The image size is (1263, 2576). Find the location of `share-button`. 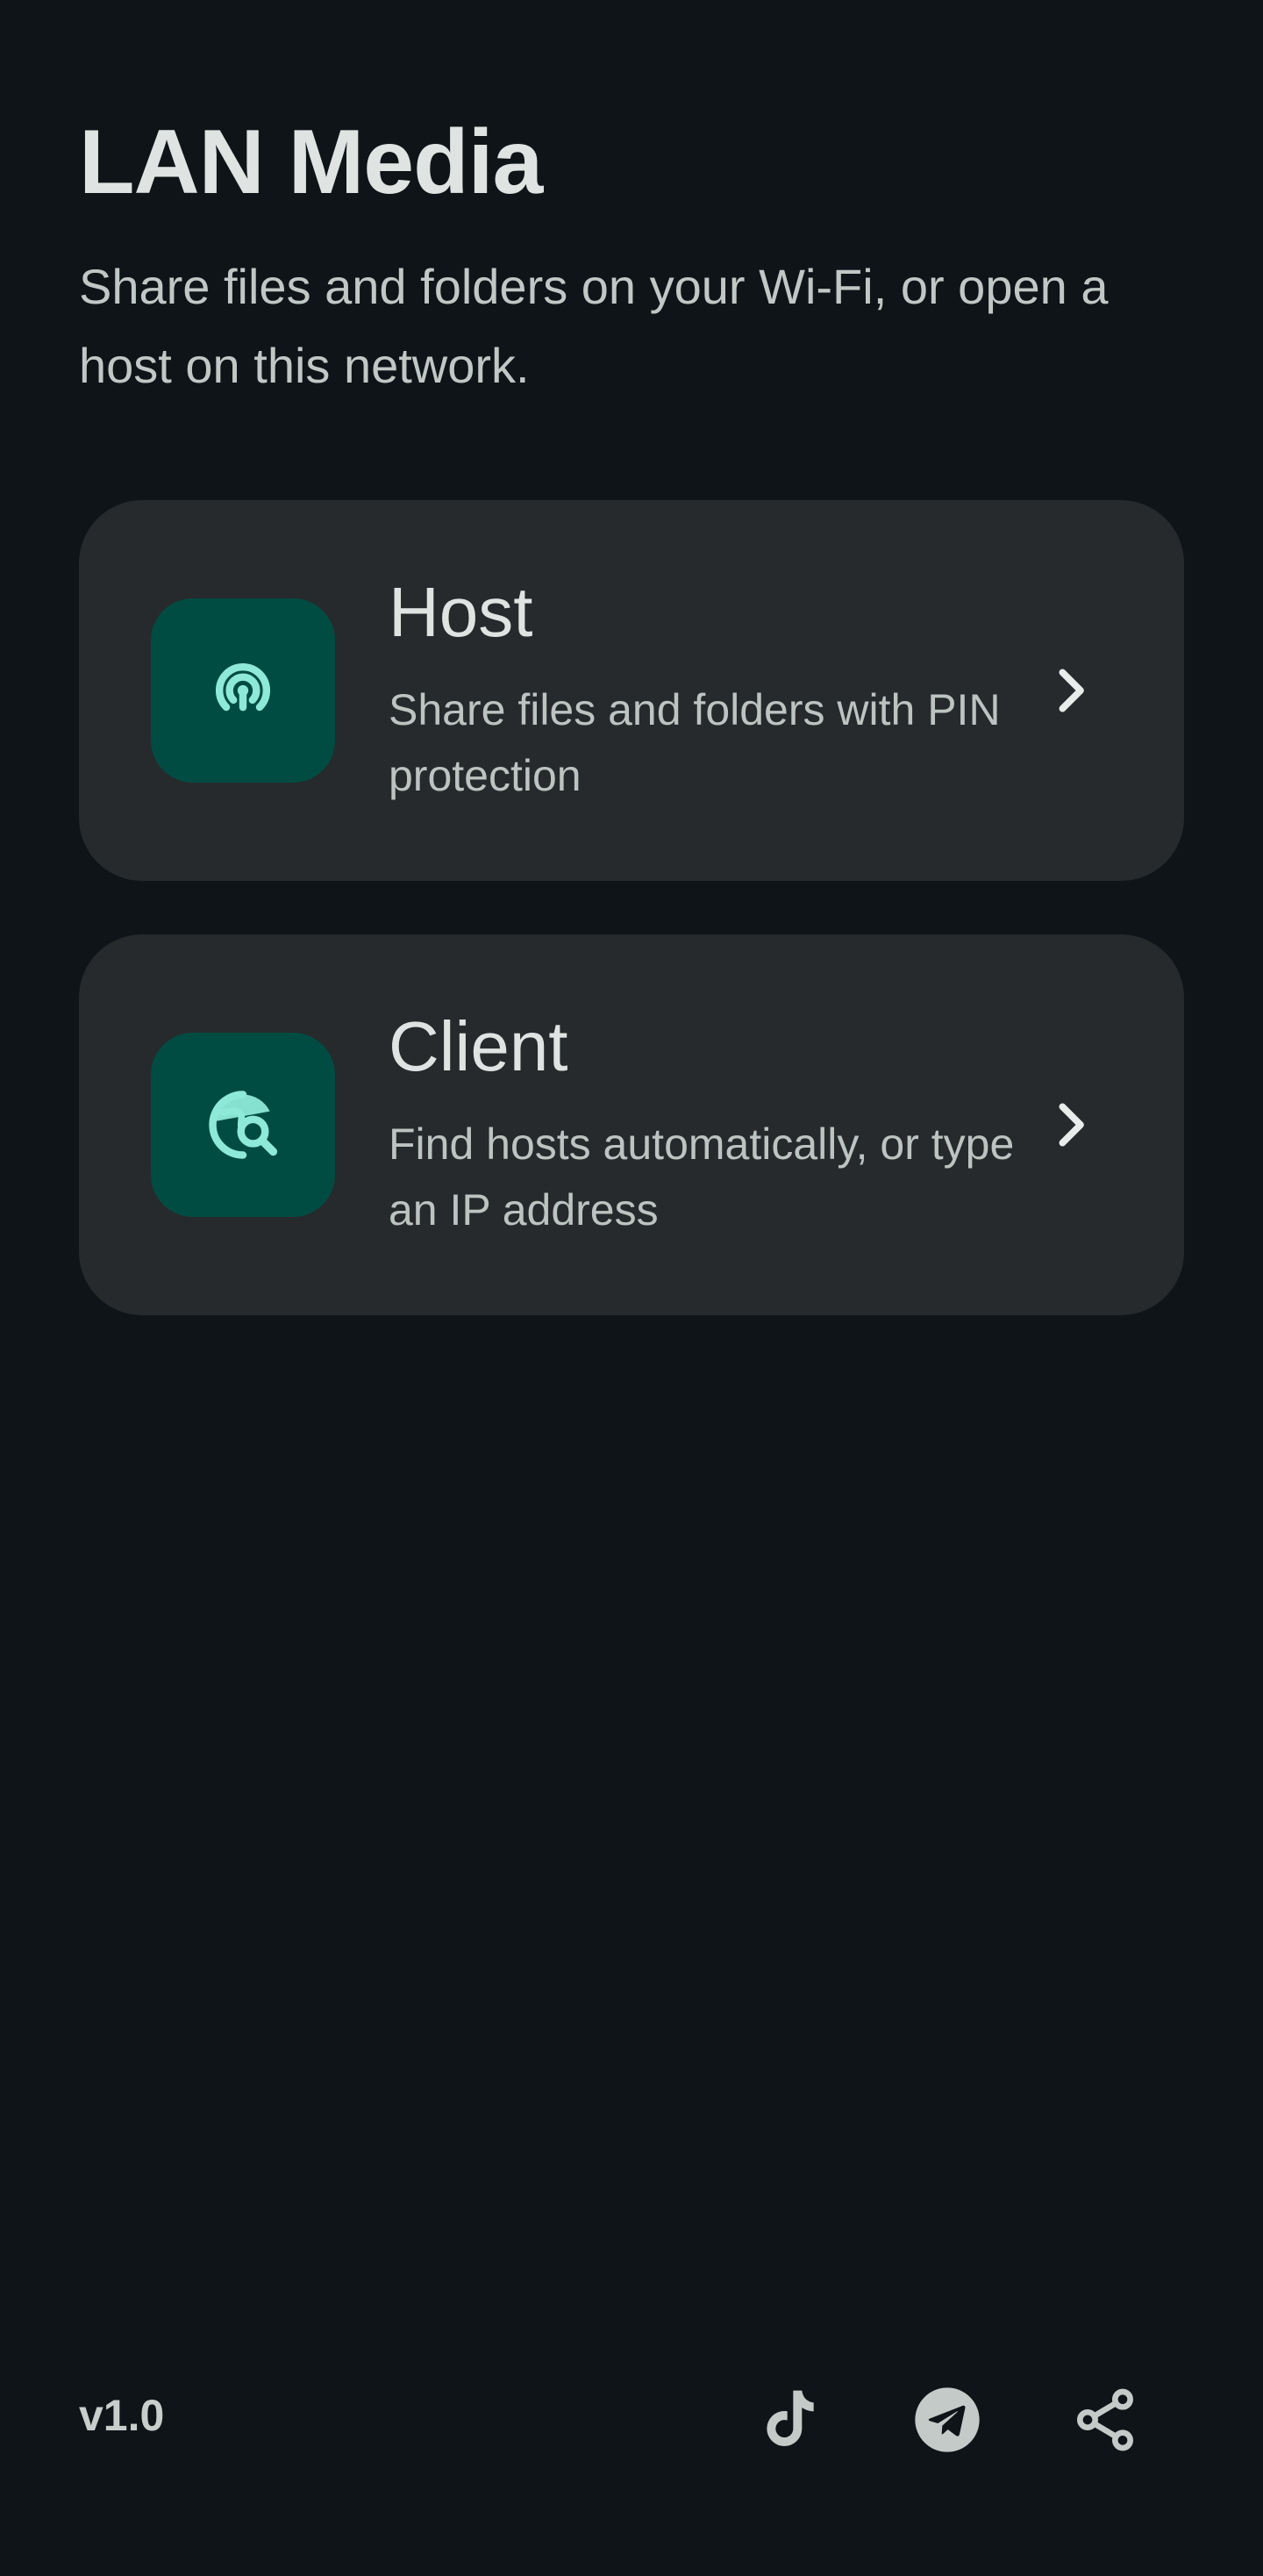

share-button is located at coordinates (1105, 2419).